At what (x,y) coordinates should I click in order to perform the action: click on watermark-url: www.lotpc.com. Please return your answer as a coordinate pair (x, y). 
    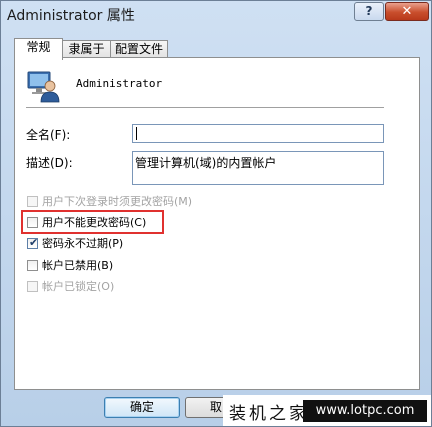
    Looking at the image, I should click on (365, 411).